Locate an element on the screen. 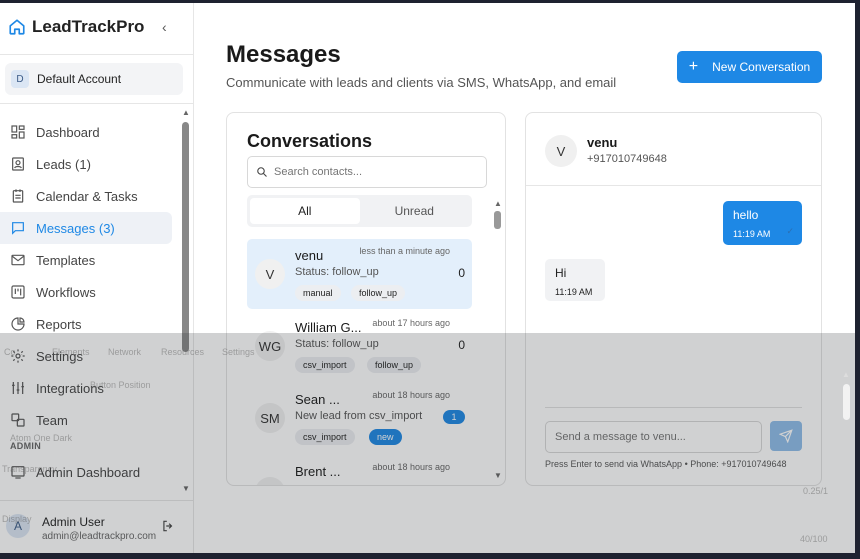 Image resolution: width=860 pixels, height=559 pixels. sidebar-item-messages: Messages (3) is located at coordinates (86, 228).